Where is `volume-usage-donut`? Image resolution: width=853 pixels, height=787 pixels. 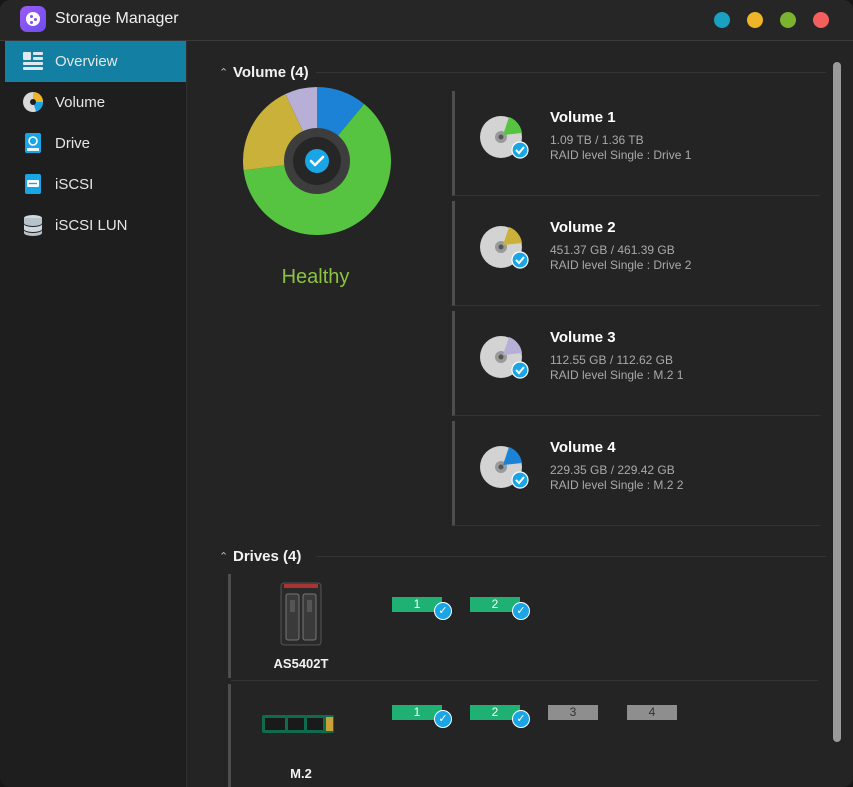 volume-usage-donut is located at coordinates (317, 161).